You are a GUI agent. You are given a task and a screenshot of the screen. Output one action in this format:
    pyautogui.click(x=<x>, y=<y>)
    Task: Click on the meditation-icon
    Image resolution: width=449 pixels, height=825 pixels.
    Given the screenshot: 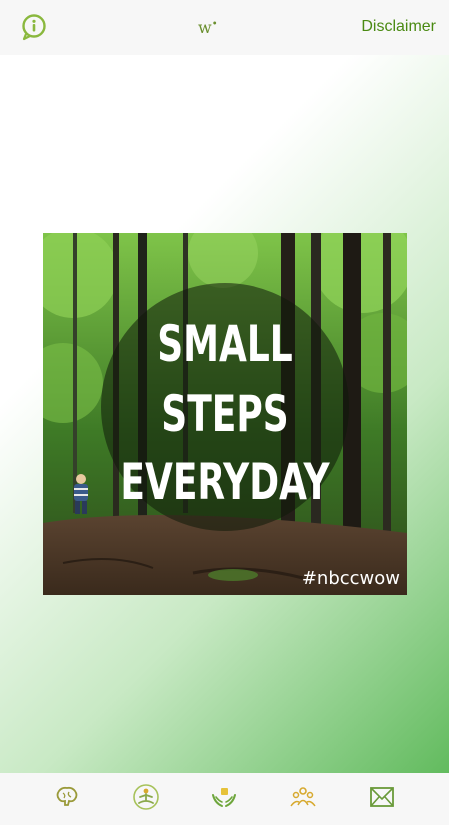 What is the action you would take?
    pyautogui.click(x=146, y=799)
    